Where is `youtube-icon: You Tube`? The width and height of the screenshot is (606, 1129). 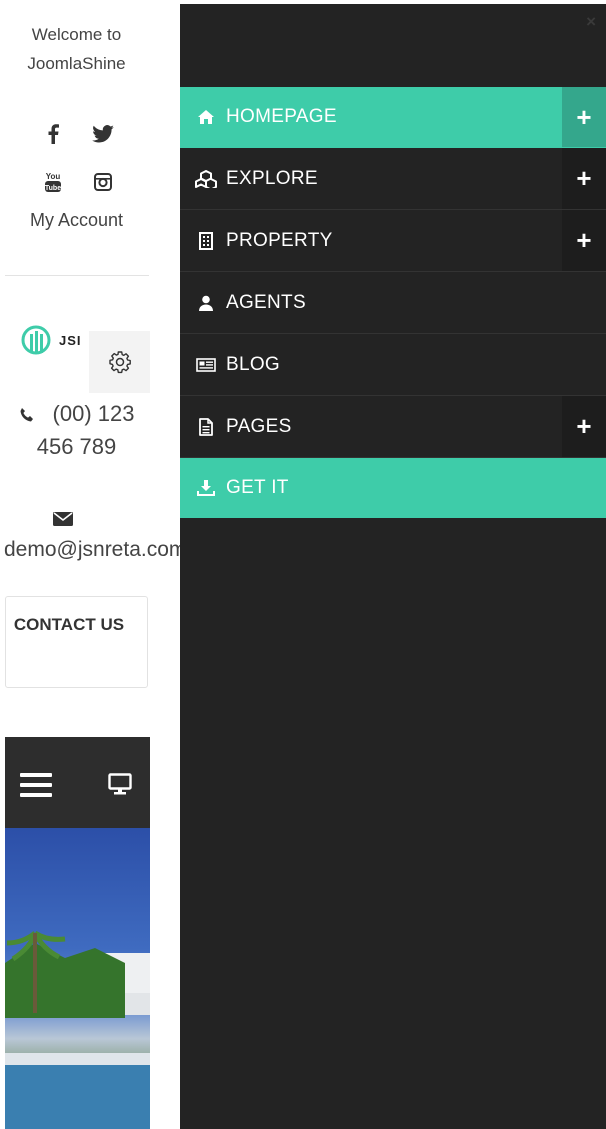
youtube-icon: You Tube is located at coordinates (53, 182).